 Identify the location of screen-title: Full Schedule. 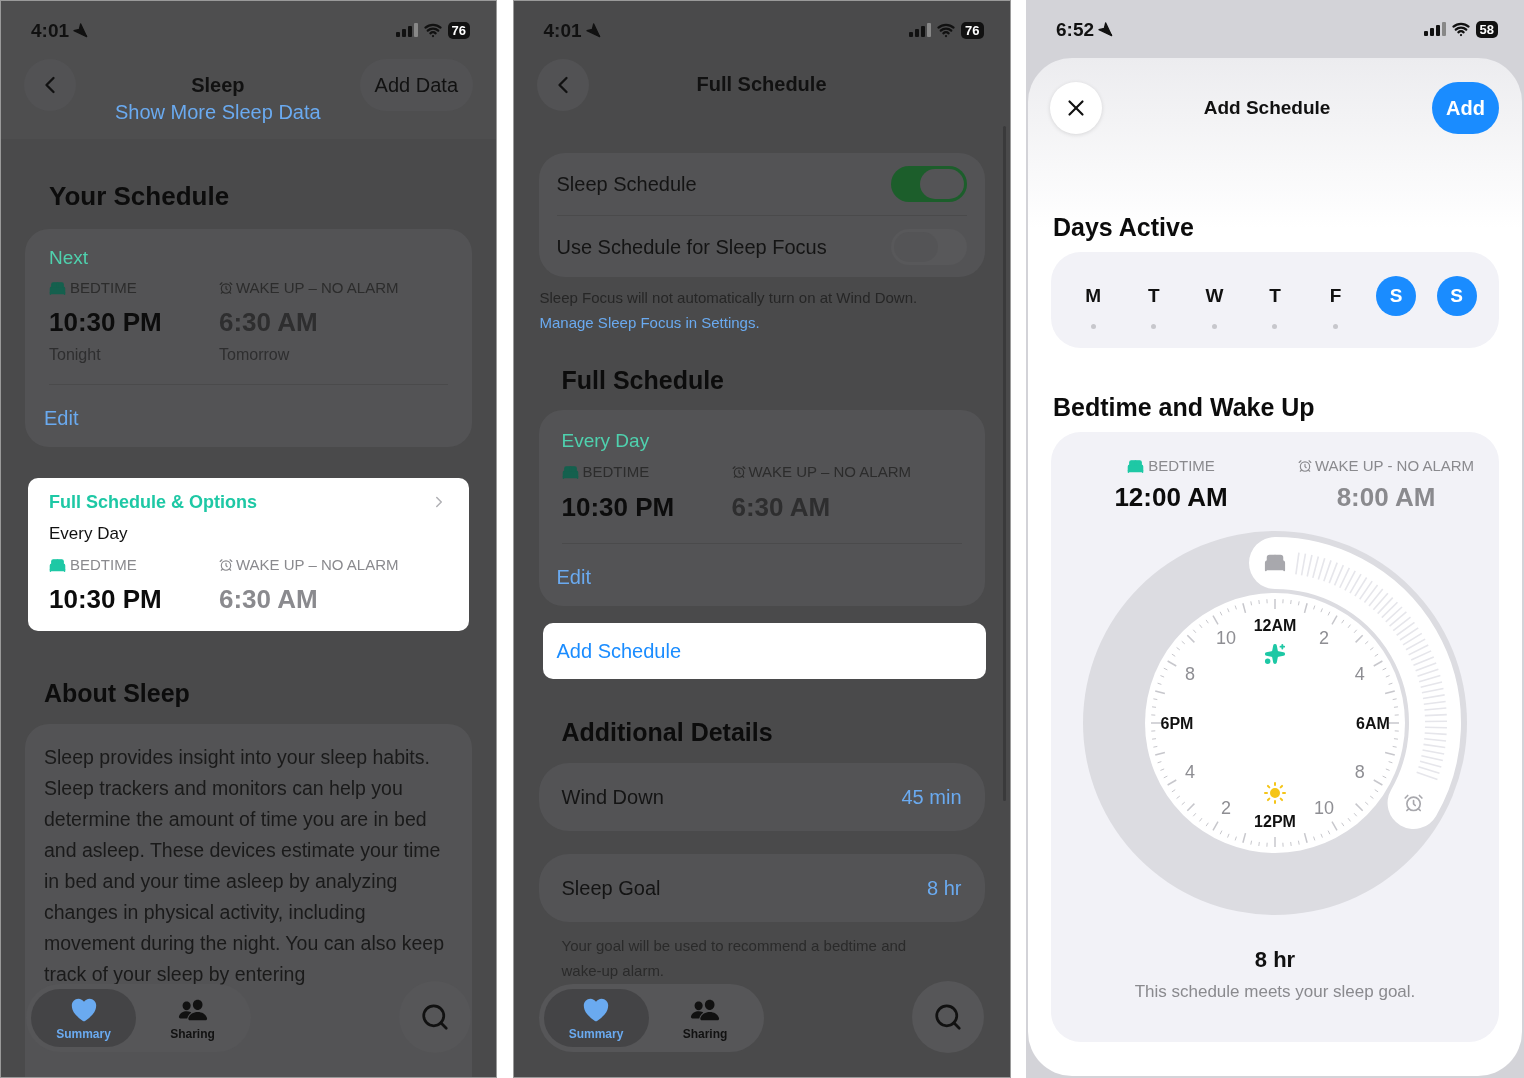
(761, 84).